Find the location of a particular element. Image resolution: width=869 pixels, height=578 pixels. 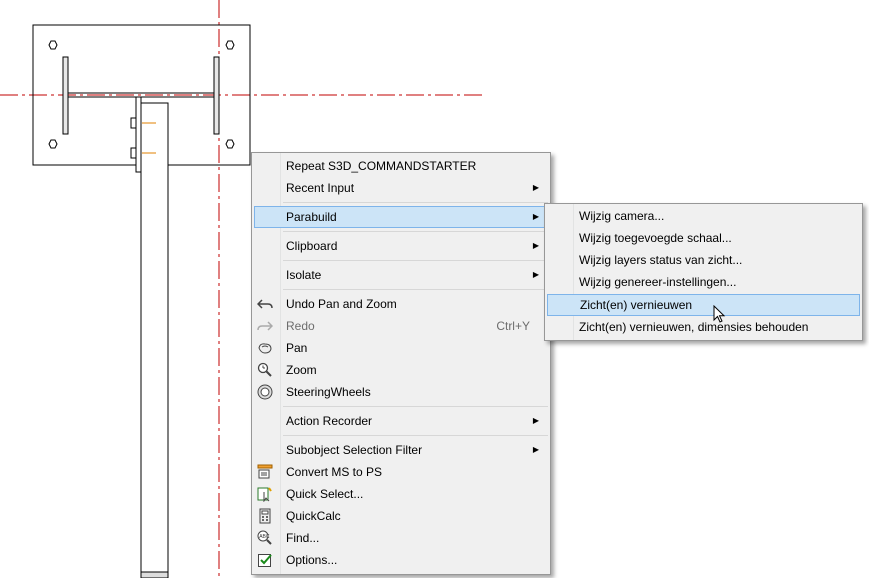

menu-item-label: Clipboard is located at coordinates (312, 246).